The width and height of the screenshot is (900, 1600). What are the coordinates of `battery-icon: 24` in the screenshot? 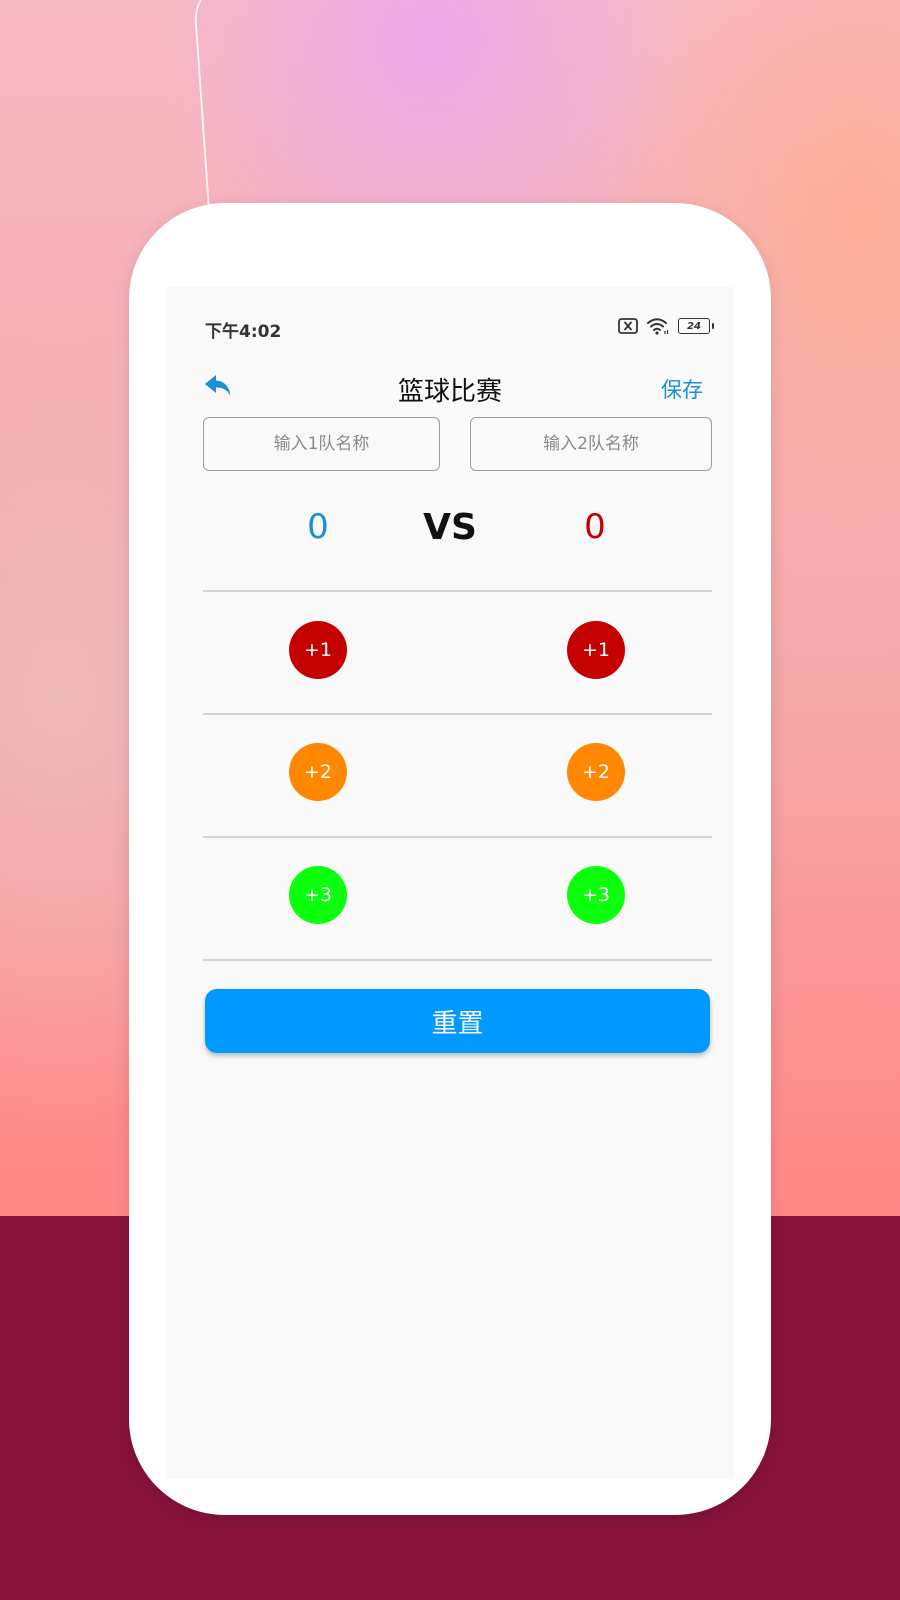 It's located at (696, 326).